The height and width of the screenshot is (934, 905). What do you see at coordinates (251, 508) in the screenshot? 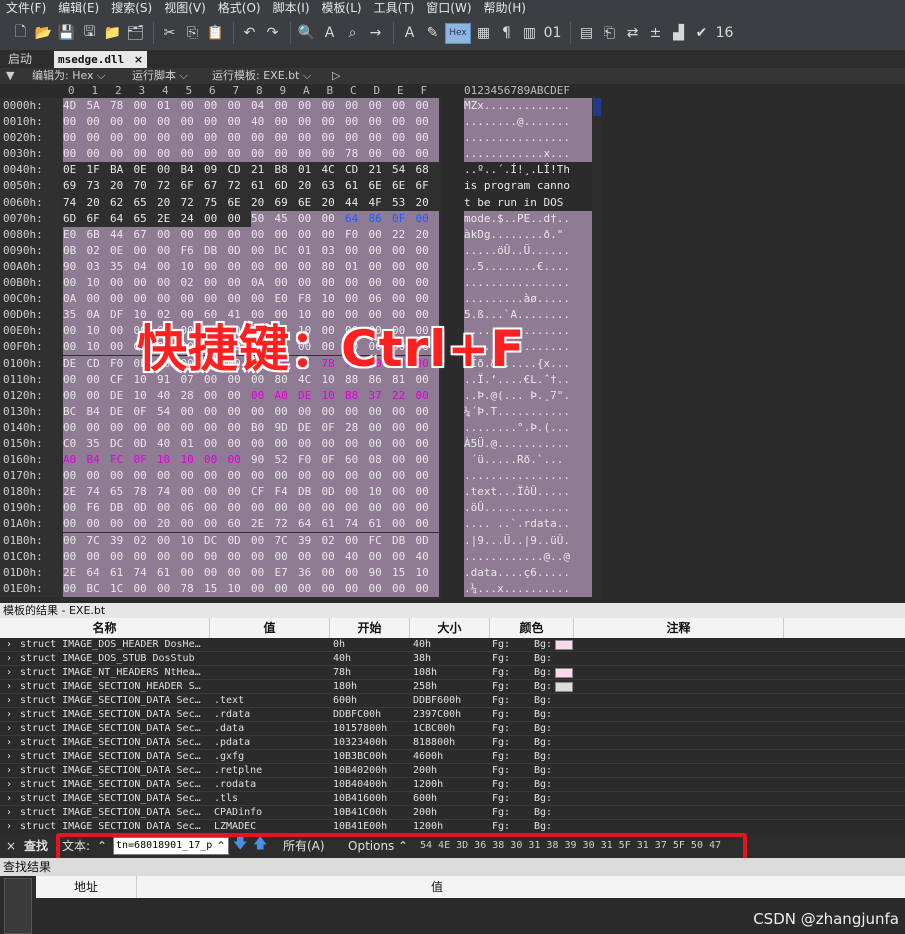
I see `hex-row: 00 F6 DB 0D 00 06 00 00 00 00 00 00 00 00 00 00` at bounding box center [251, 508].